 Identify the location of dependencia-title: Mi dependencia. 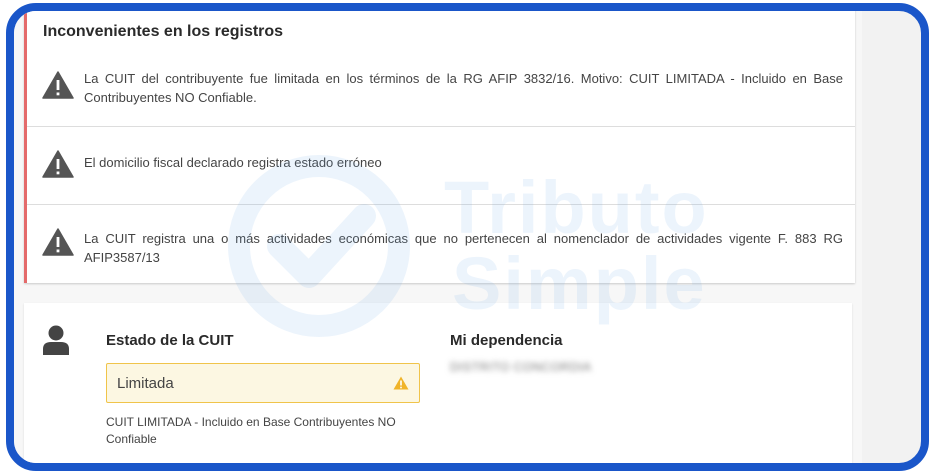
(506, 340).